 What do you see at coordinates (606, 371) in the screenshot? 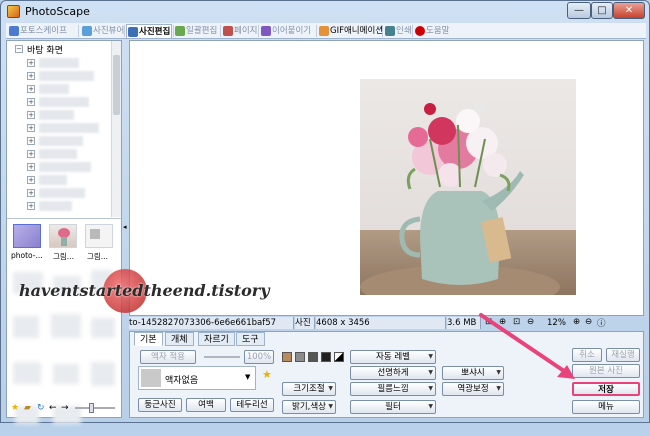
I see `original-photo-button: 원본 사진` at bounding box center [606, 371].